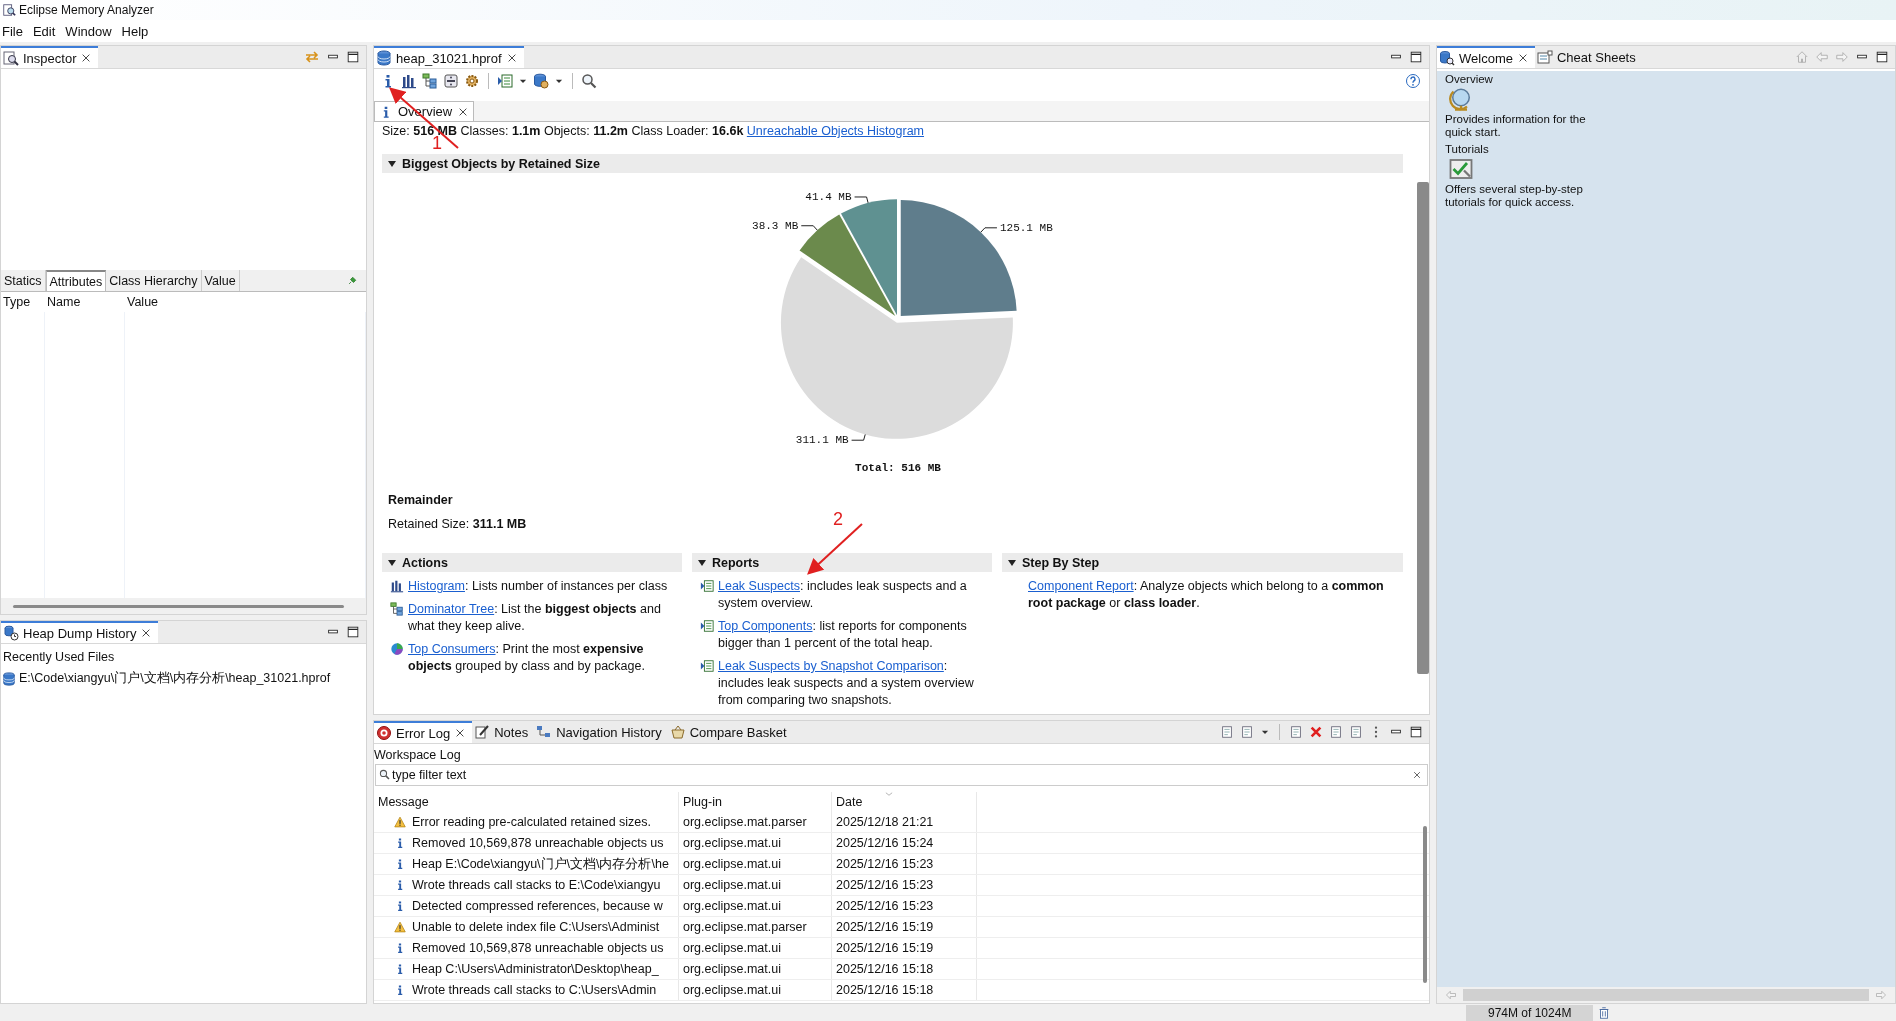 The image size is (1896, 1021). Describe the element at coordinates (457, 524) in the screenshot. I see `retained-size-text: Retained Size: 311.1 MB` at that location.